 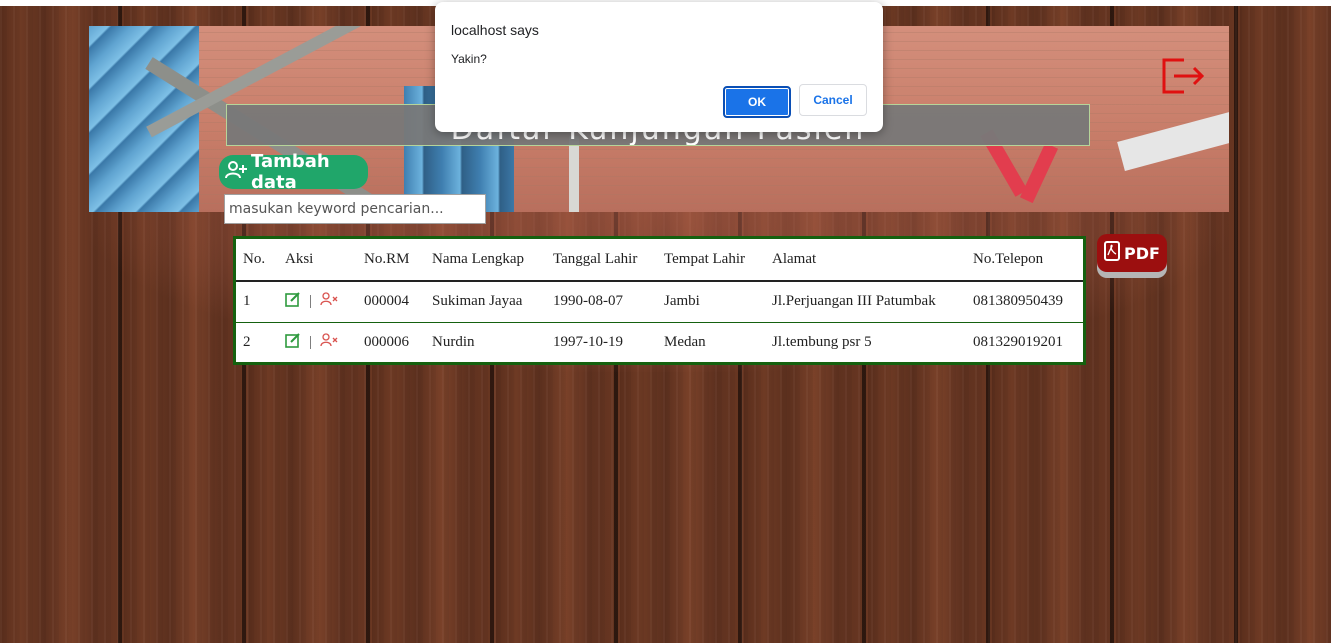 I want to click on column-header-tanggal-lahir: Tanggal Lahir, so click(x=595, y=259).